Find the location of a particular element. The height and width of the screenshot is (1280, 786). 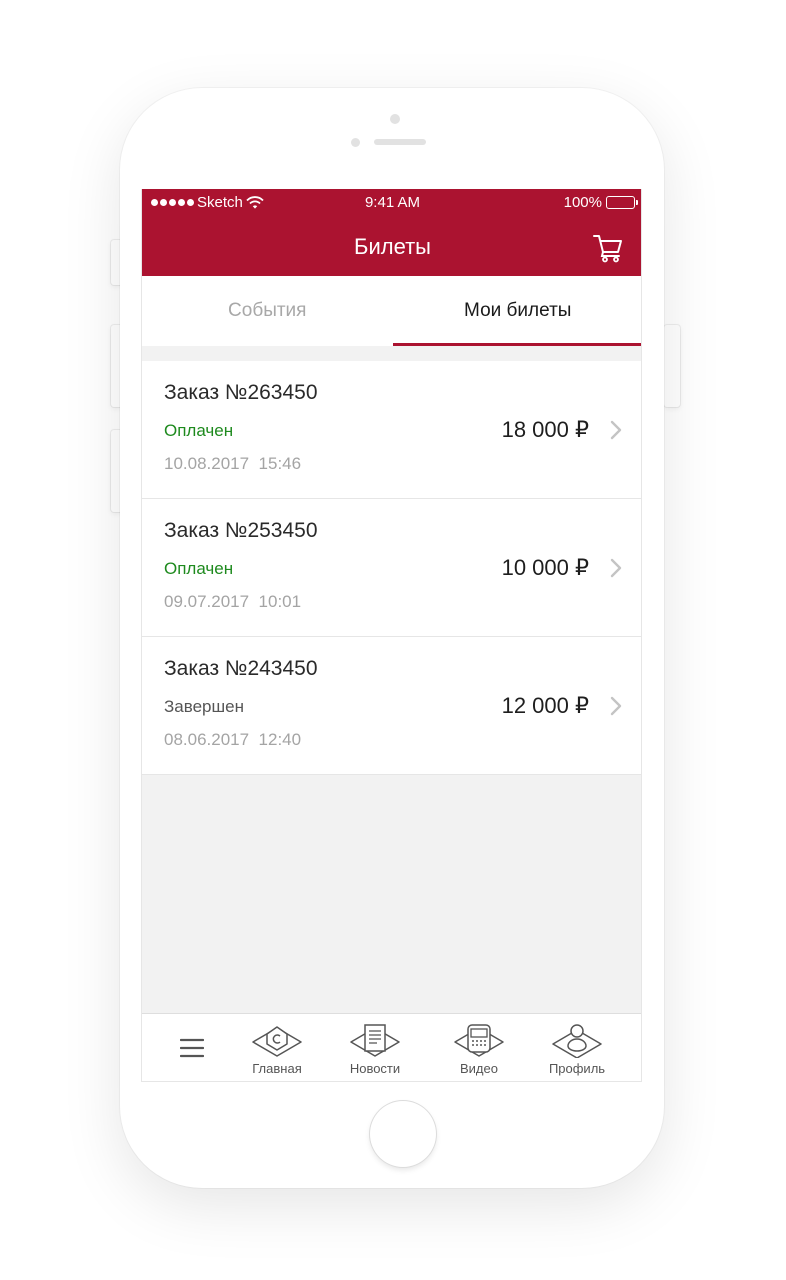

battery-percent: 100% is located at coordinates (582, 202).